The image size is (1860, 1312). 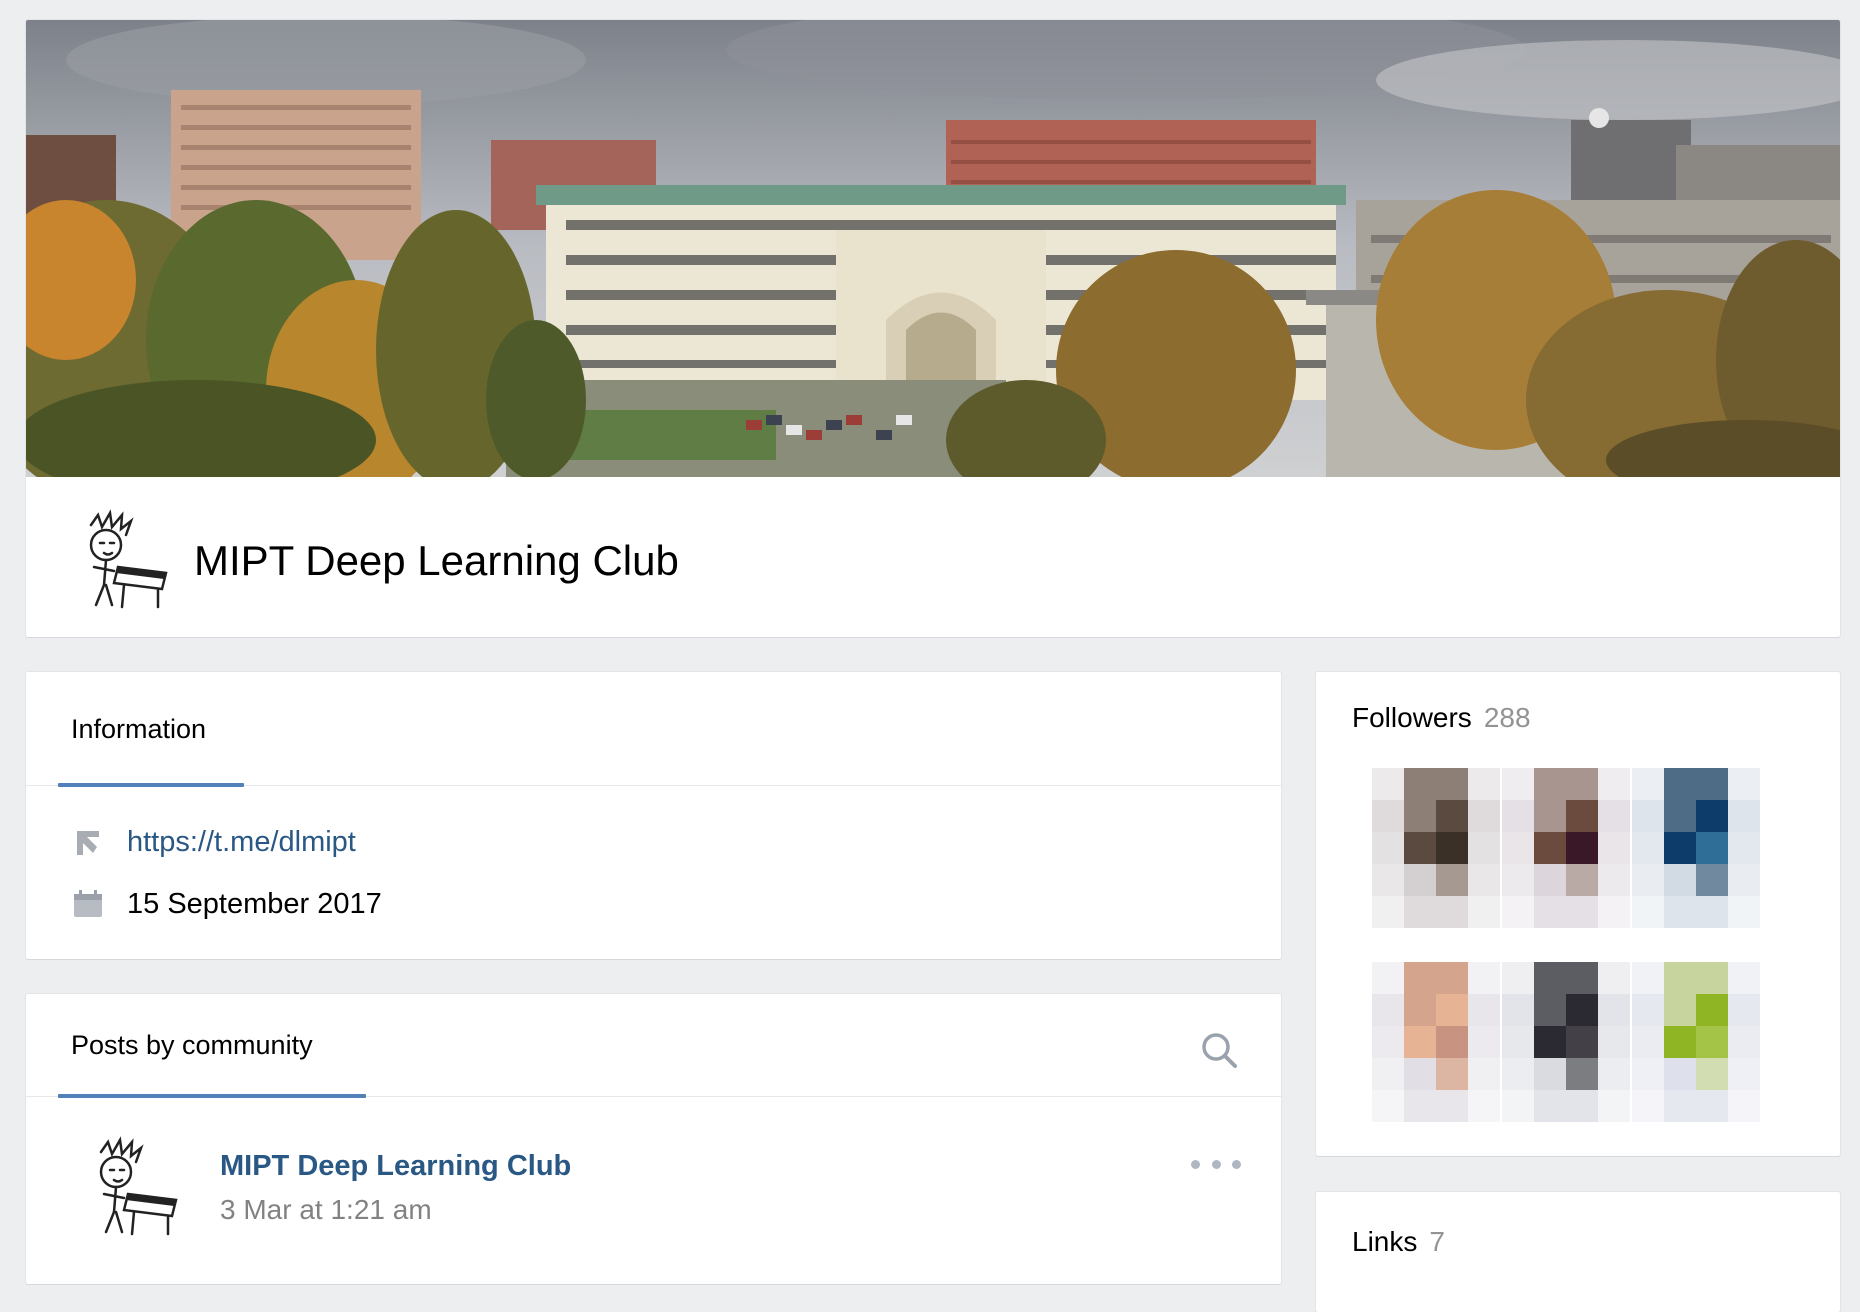 I want to click on links-title: Links, so click(x=1385, y=1241).